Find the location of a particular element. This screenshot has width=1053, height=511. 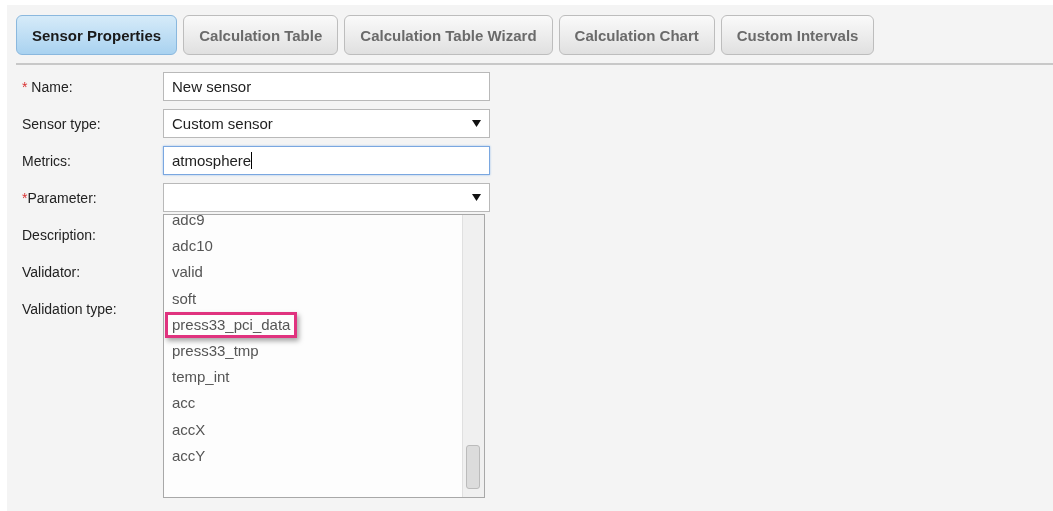

field-label: Sensor type: is located at coordinates (62, 123).